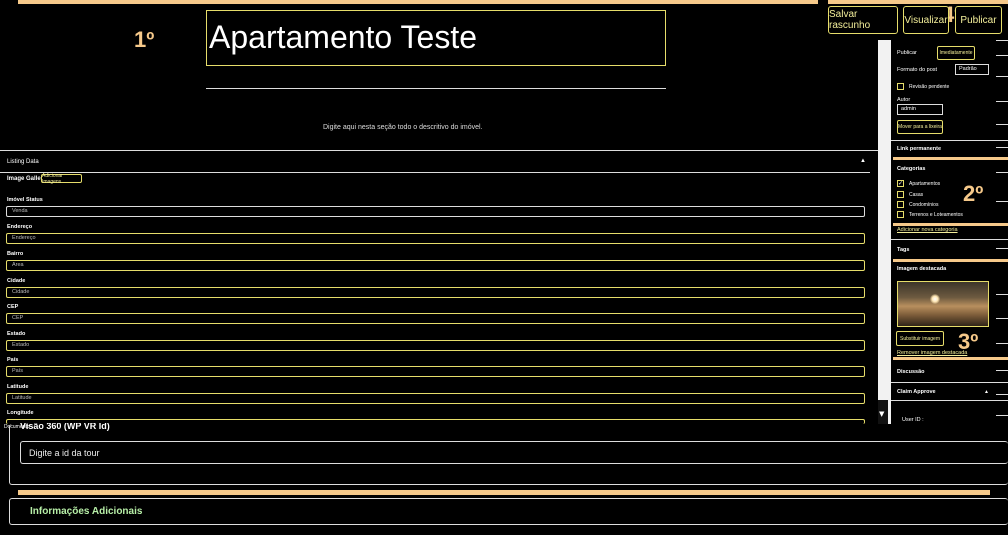 This screenshot has width=1008, height=535. I want to click on category-checkbox-houses, so click(900, 194).